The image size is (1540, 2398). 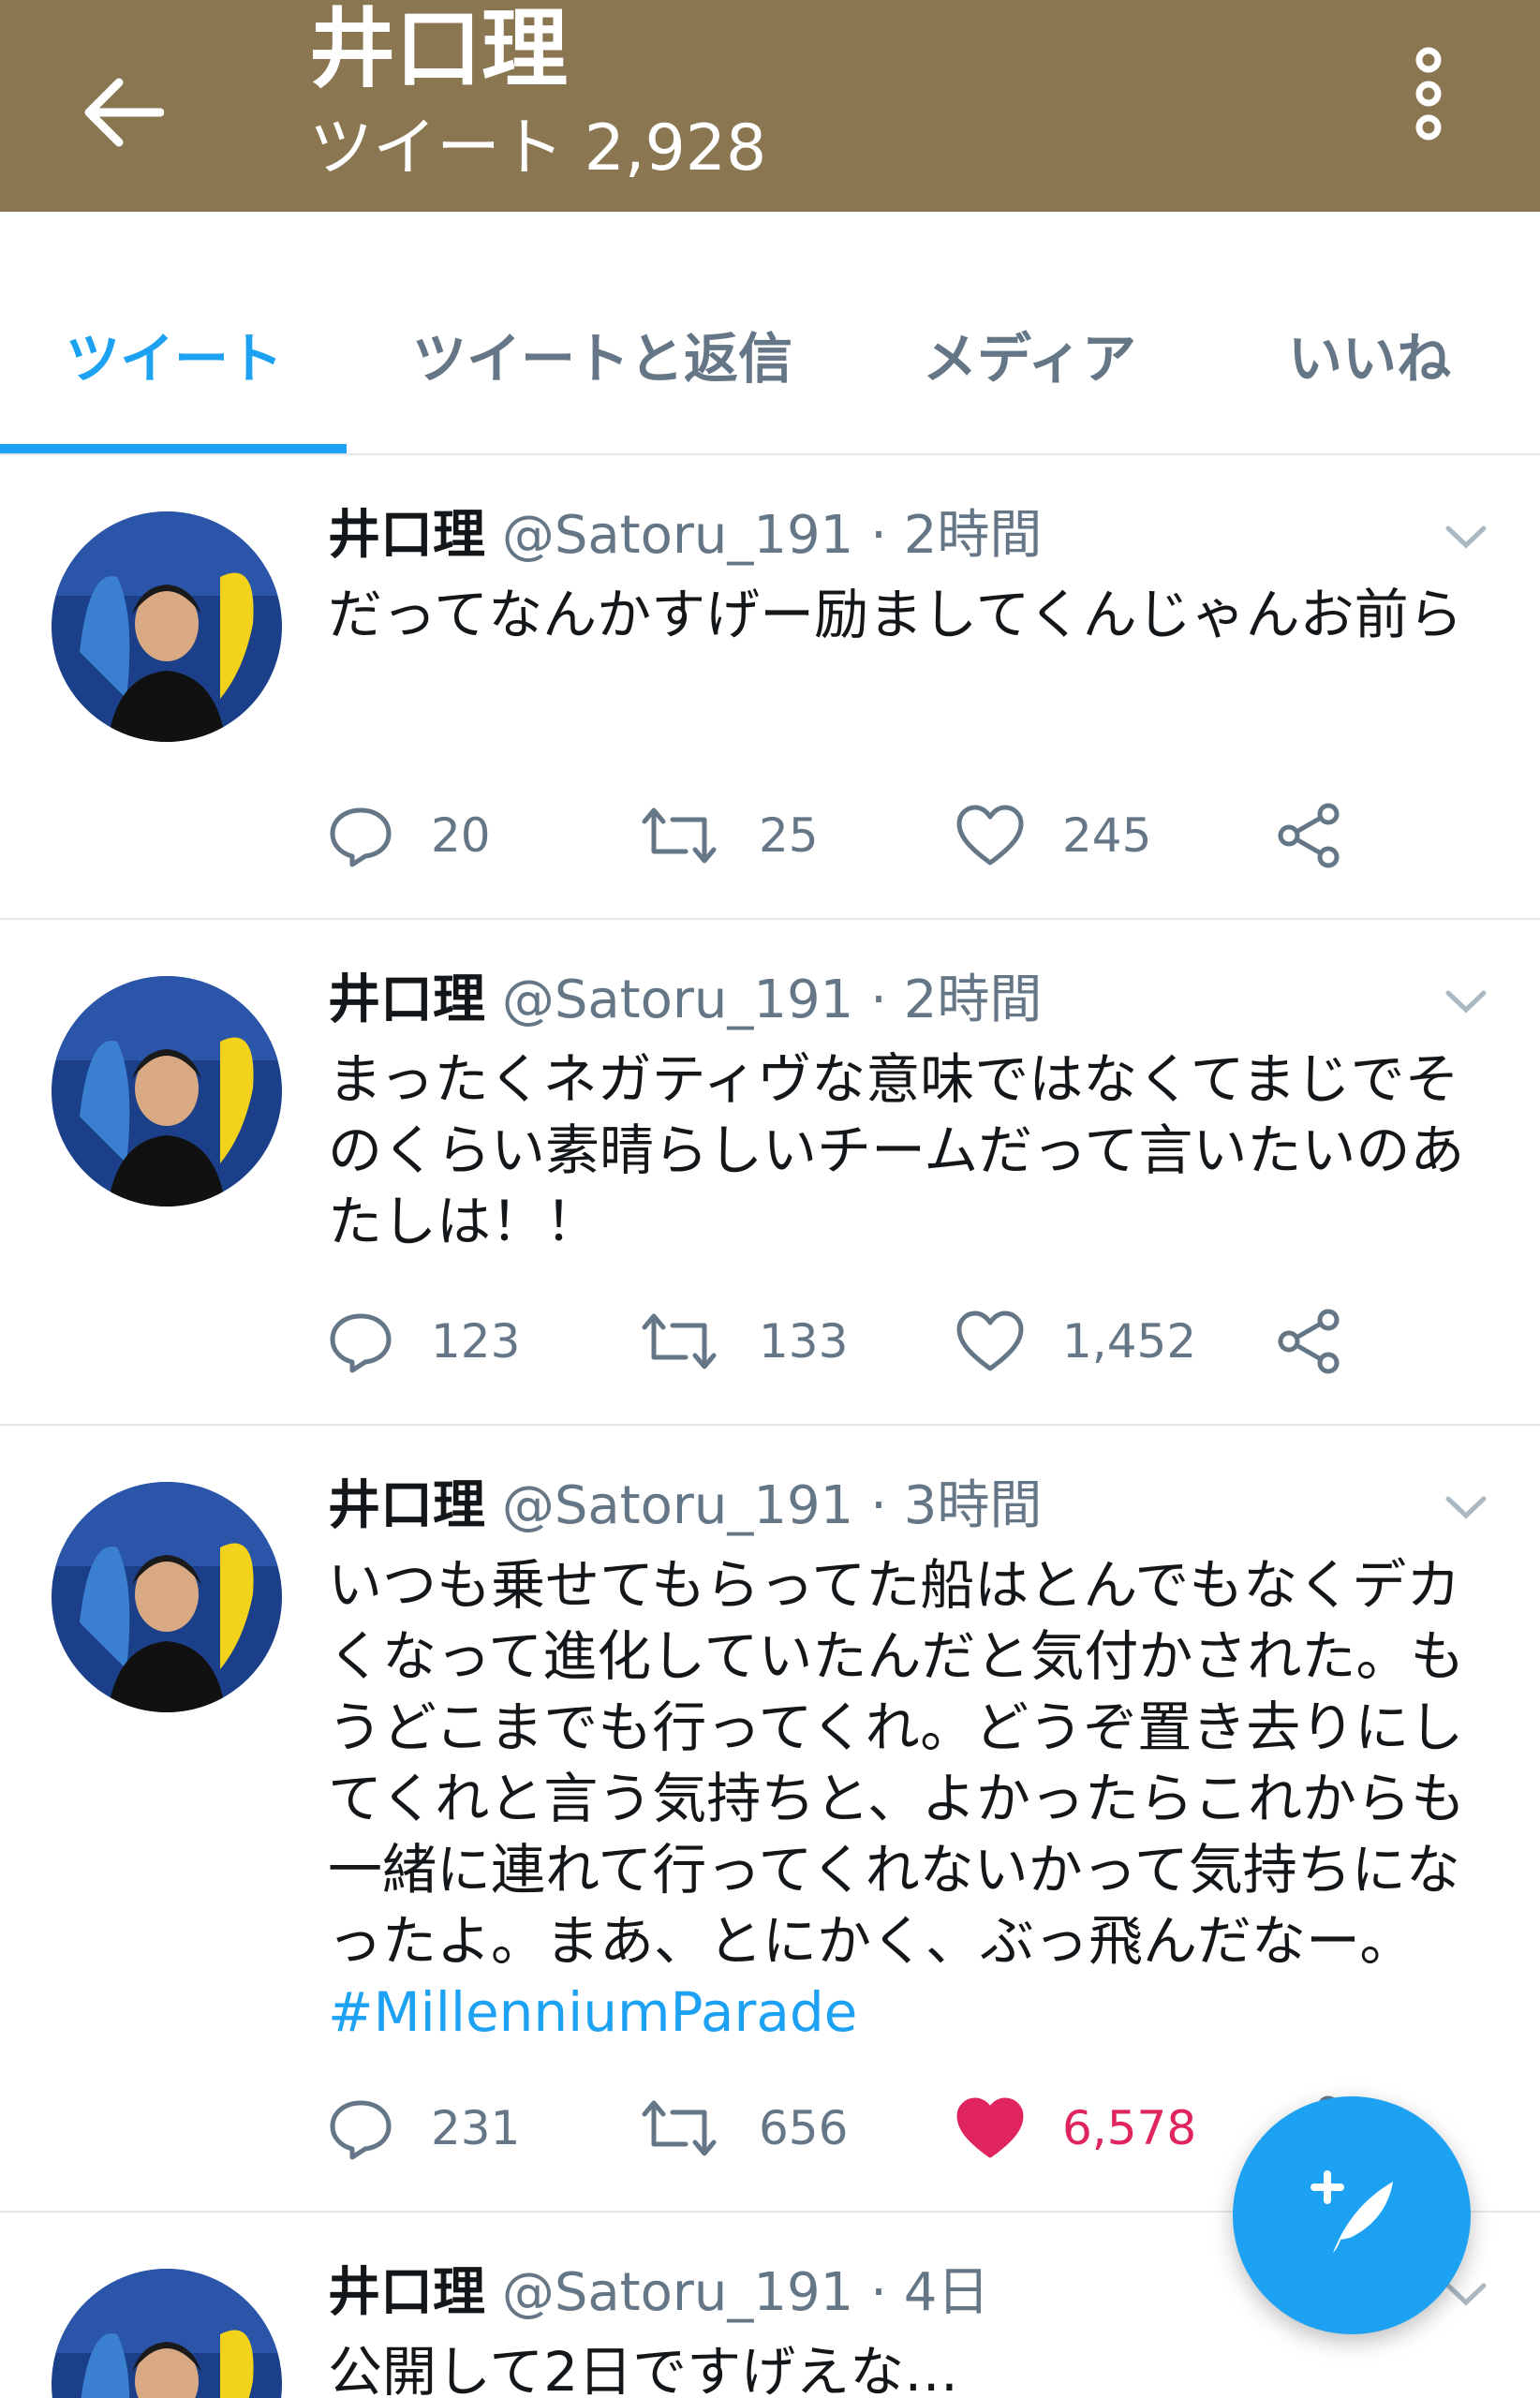 What do you see at coordinates (930, 2292) in the screenshot?
I see `tweet-time: · 4日` at bounding box center [930, 2292].